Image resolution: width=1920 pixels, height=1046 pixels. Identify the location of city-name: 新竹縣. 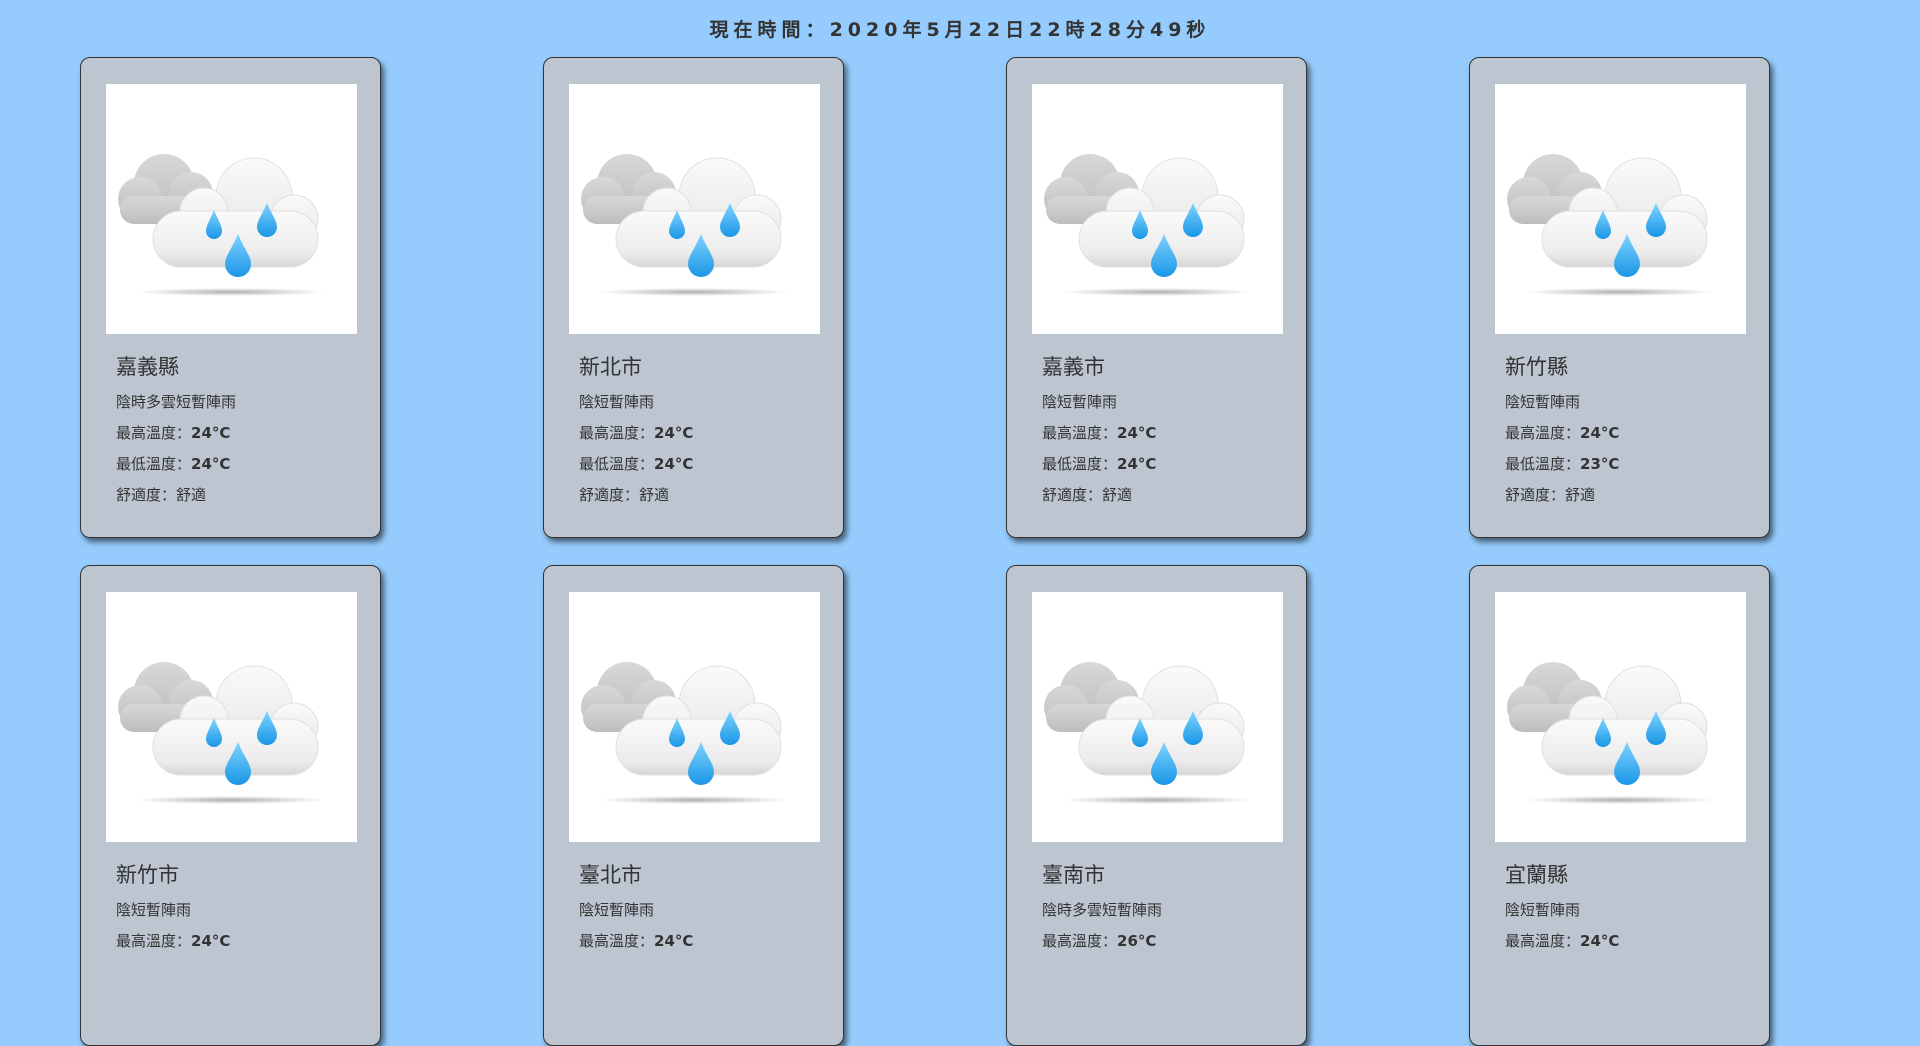
(1536, 367).